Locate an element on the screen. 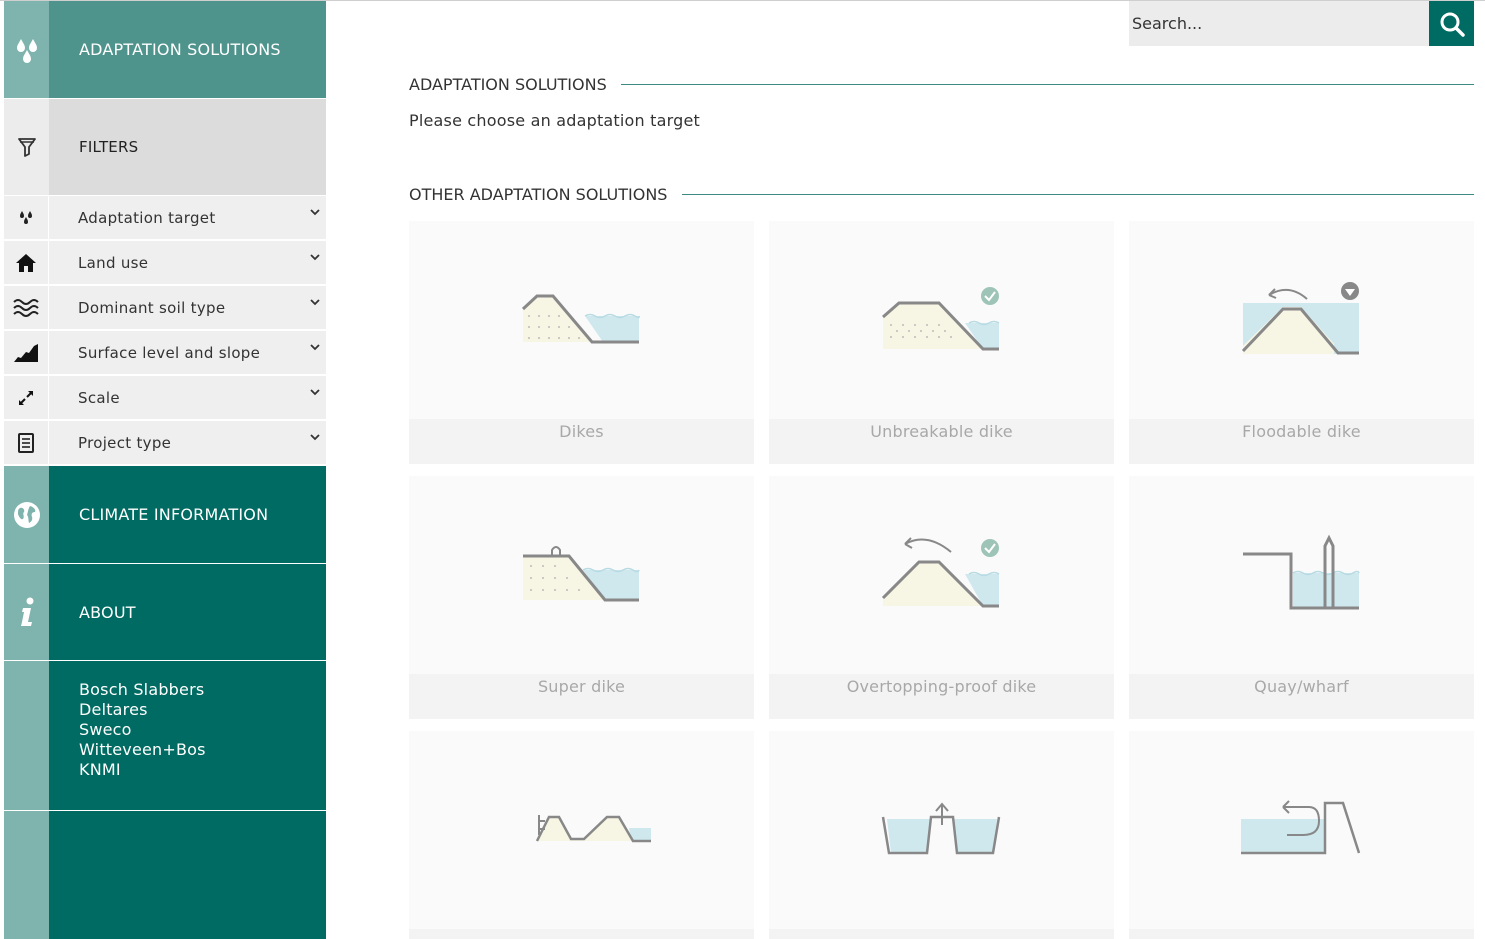 This screenshot has height=939, width=1485. filter-label: Land use is located at coordinates (113, 262).